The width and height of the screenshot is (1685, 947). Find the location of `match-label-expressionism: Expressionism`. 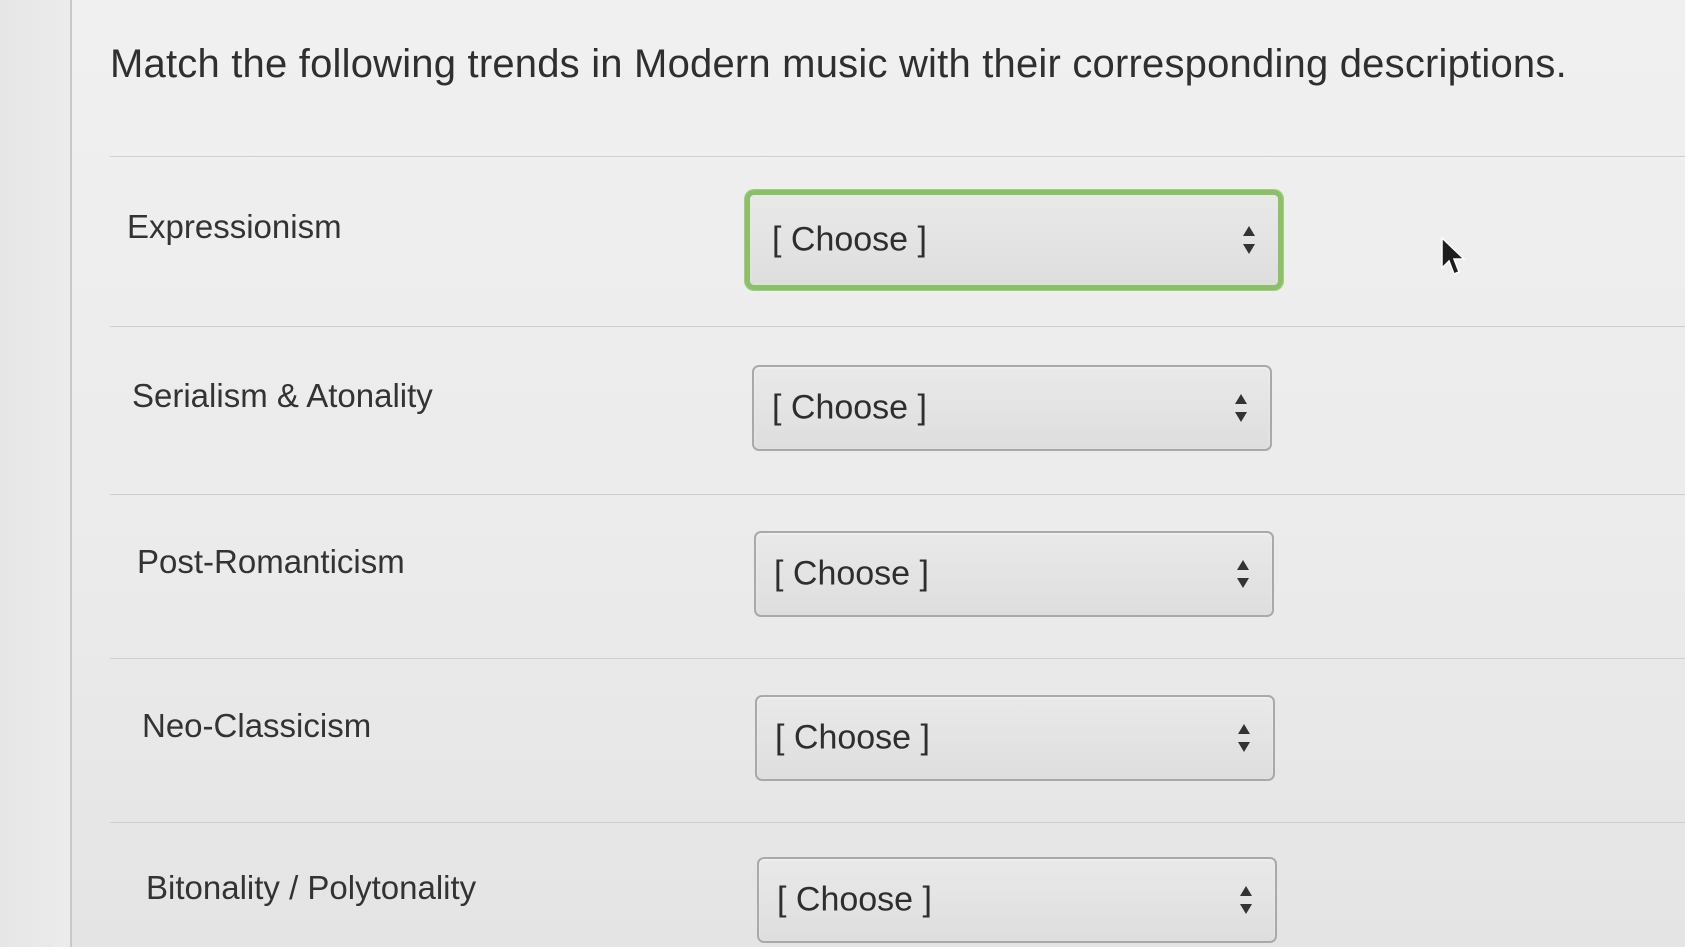

match-label-expressionism: Expressionism is located at coordinates (234, 226).